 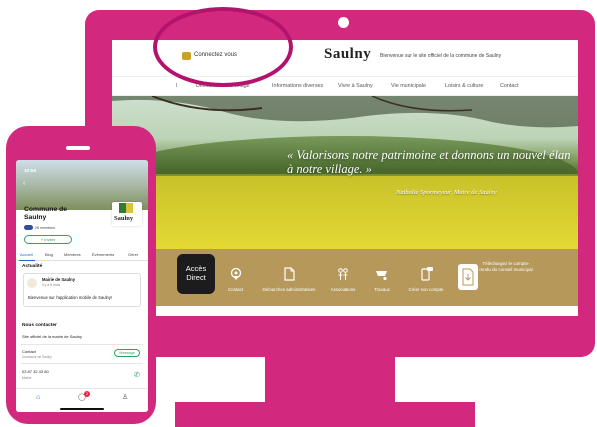 What do you see at coordinates (347, 54) in the screenshot?
I see `site-brand: Saulny` at bounding box center [347, 54].